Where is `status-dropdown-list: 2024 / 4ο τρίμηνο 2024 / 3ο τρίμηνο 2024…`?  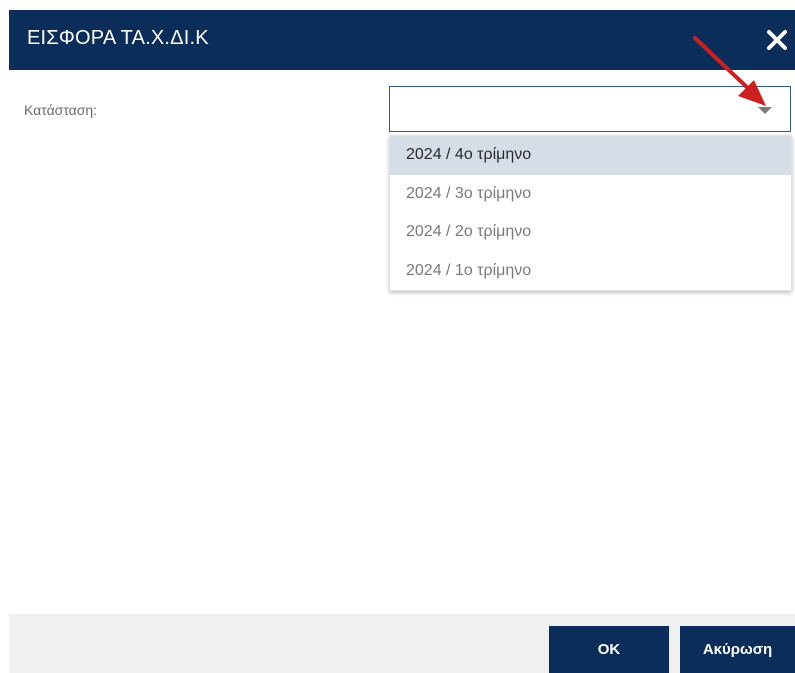 status-dropdown-list: 2024 / 4ο τρίμηνο 2024 / 3ο τρίμηνο 2024… is located at coordinates (590, 213).